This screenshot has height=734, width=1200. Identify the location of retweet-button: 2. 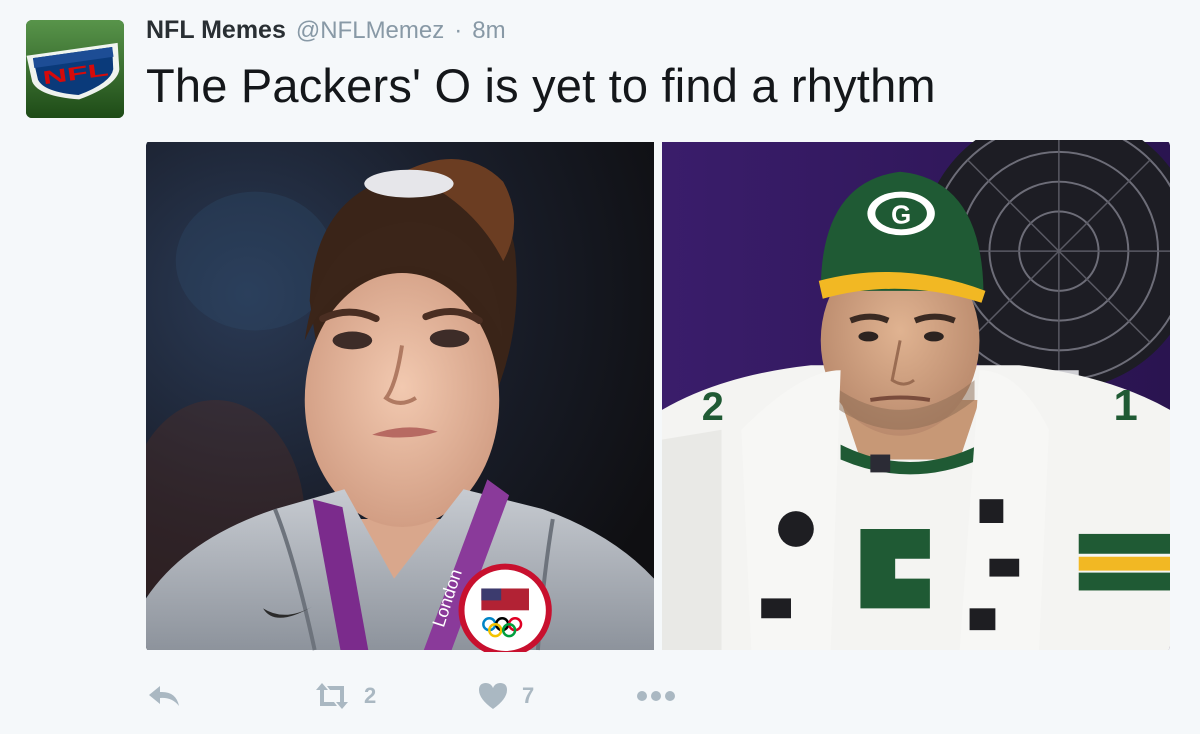
(344, 696).